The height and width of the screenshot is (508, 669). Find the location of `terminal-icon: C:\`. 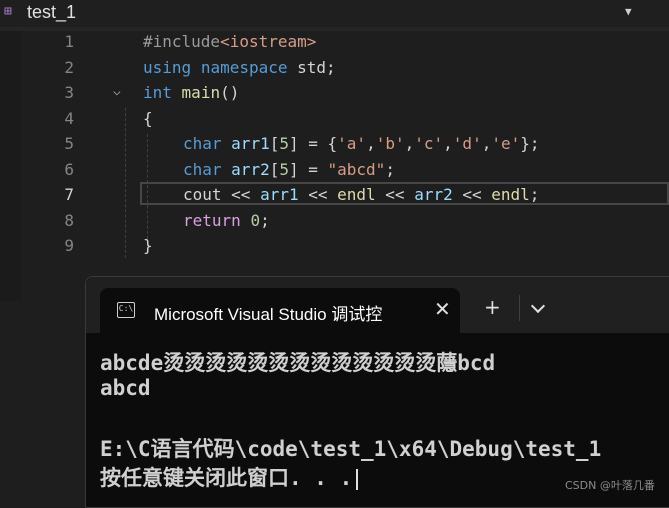

terminal-icon: C:\ is located at coordinates (126, 310).